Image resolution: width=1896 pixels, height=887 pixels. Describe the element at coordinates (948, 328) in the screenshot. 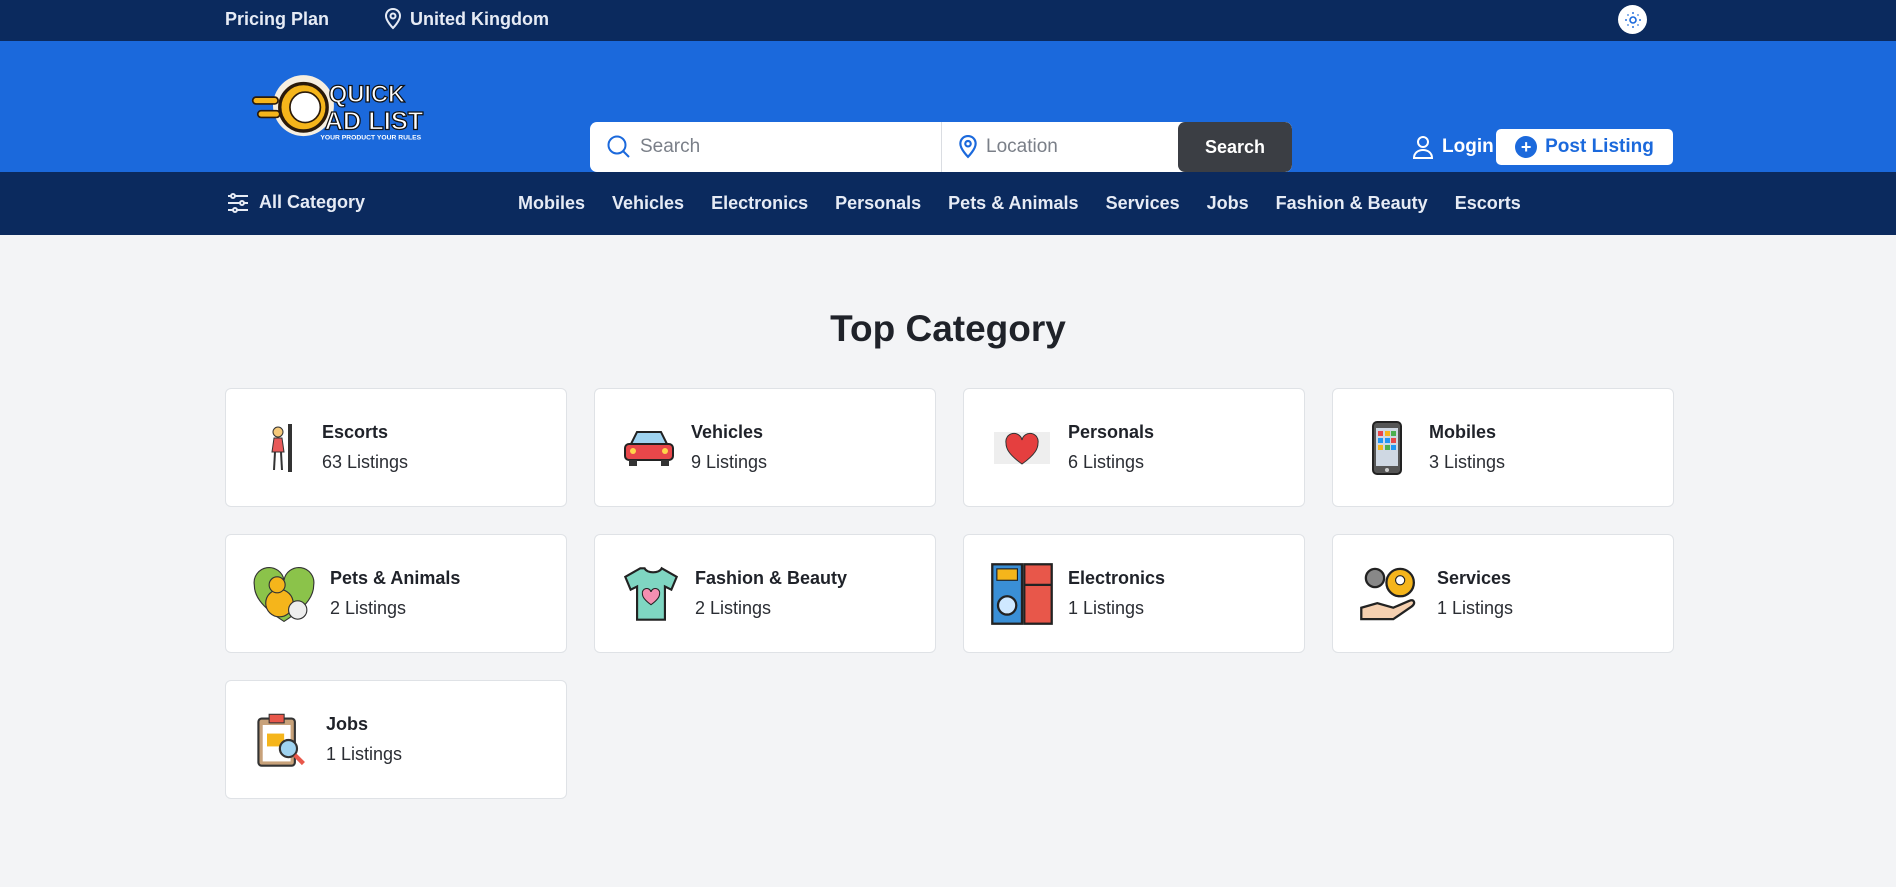

I see `page-title: Top Category` at that location.